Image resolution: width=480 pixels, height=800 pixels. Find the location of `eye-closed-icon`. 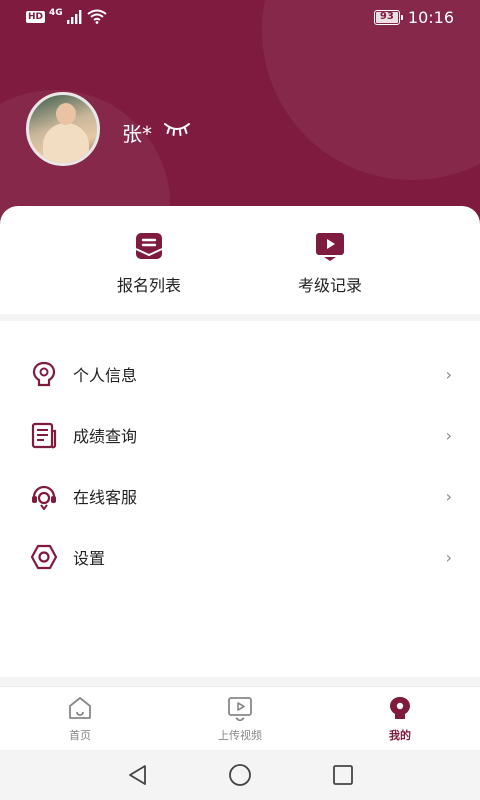

eye-closed-icon is located at coordinates (177, 129).